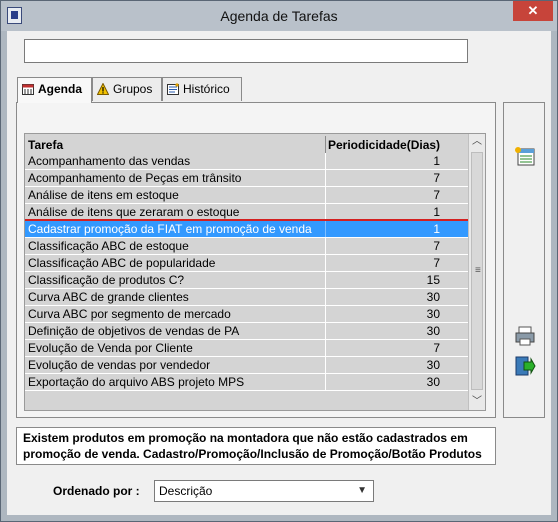  I want to click on table-row: Curva ABC por segmento de mercado 30, so click(246, 314).